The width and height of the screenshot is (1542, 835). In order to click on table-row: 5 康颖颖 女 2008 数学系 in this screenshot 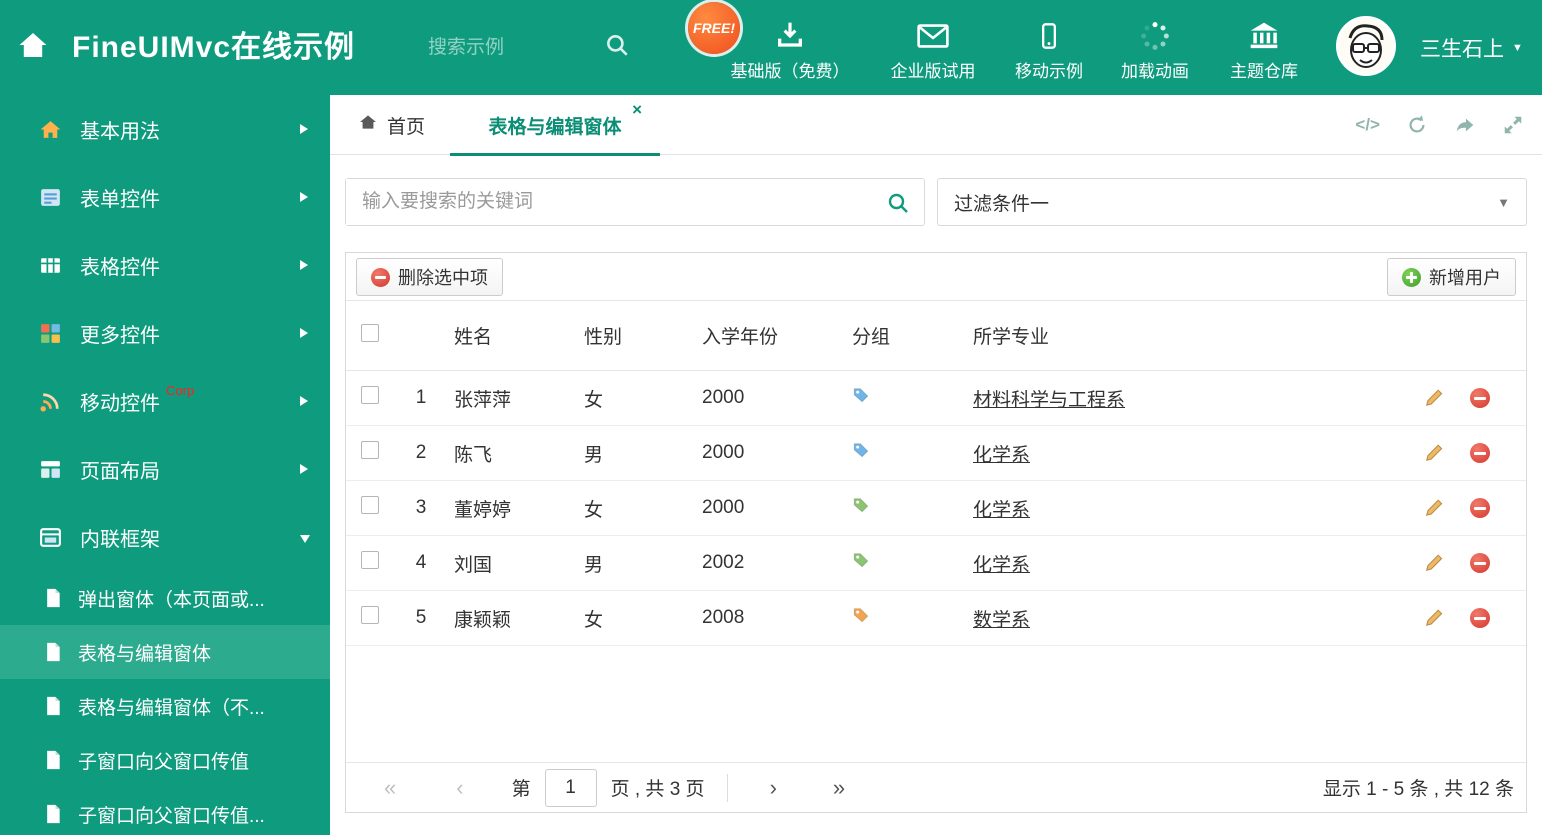, I will do `click(936, 618)`.